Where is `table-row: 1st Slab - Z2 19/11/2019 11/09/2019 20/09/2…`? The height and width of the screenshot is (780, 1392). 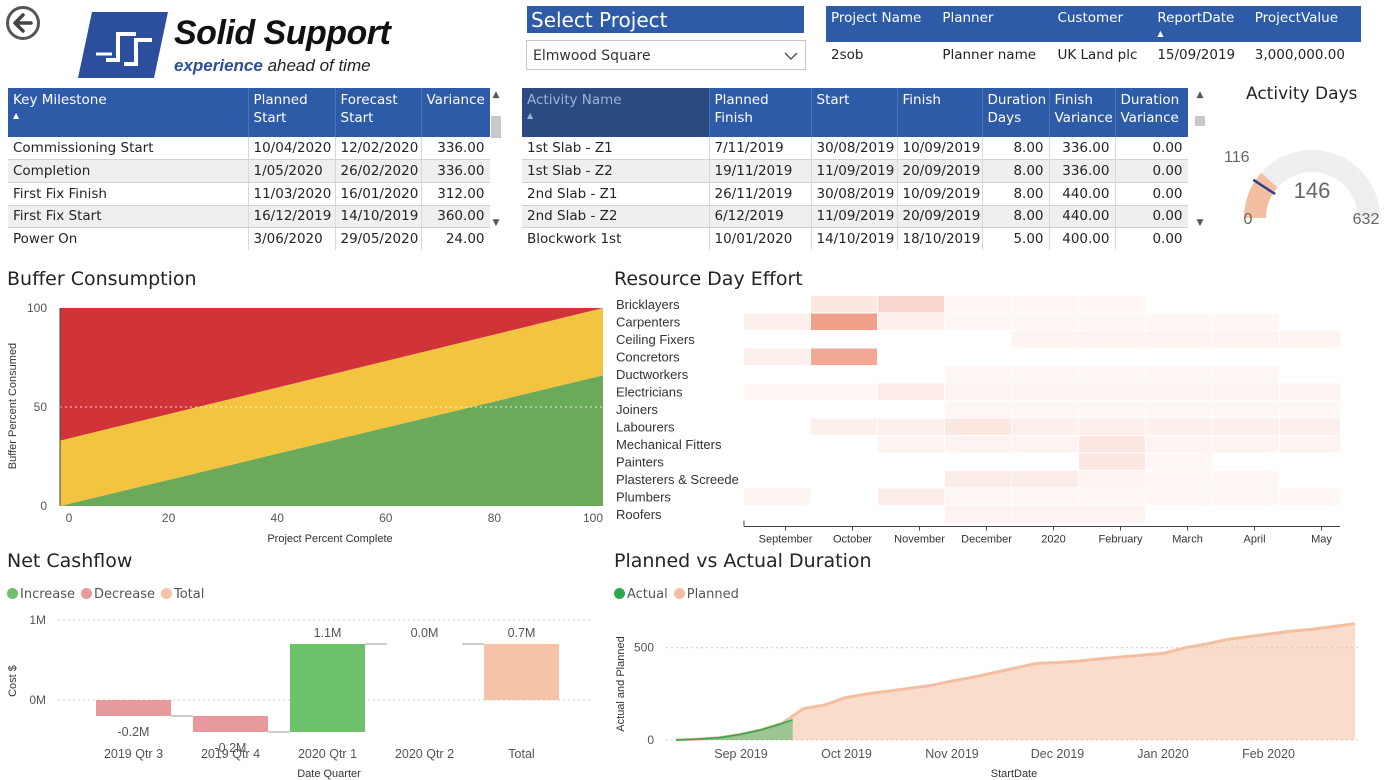
table-row: 1st Slab - Z2 19/11/2019 11/09/2019 20/09/2… is located at coordinates (855, 171).